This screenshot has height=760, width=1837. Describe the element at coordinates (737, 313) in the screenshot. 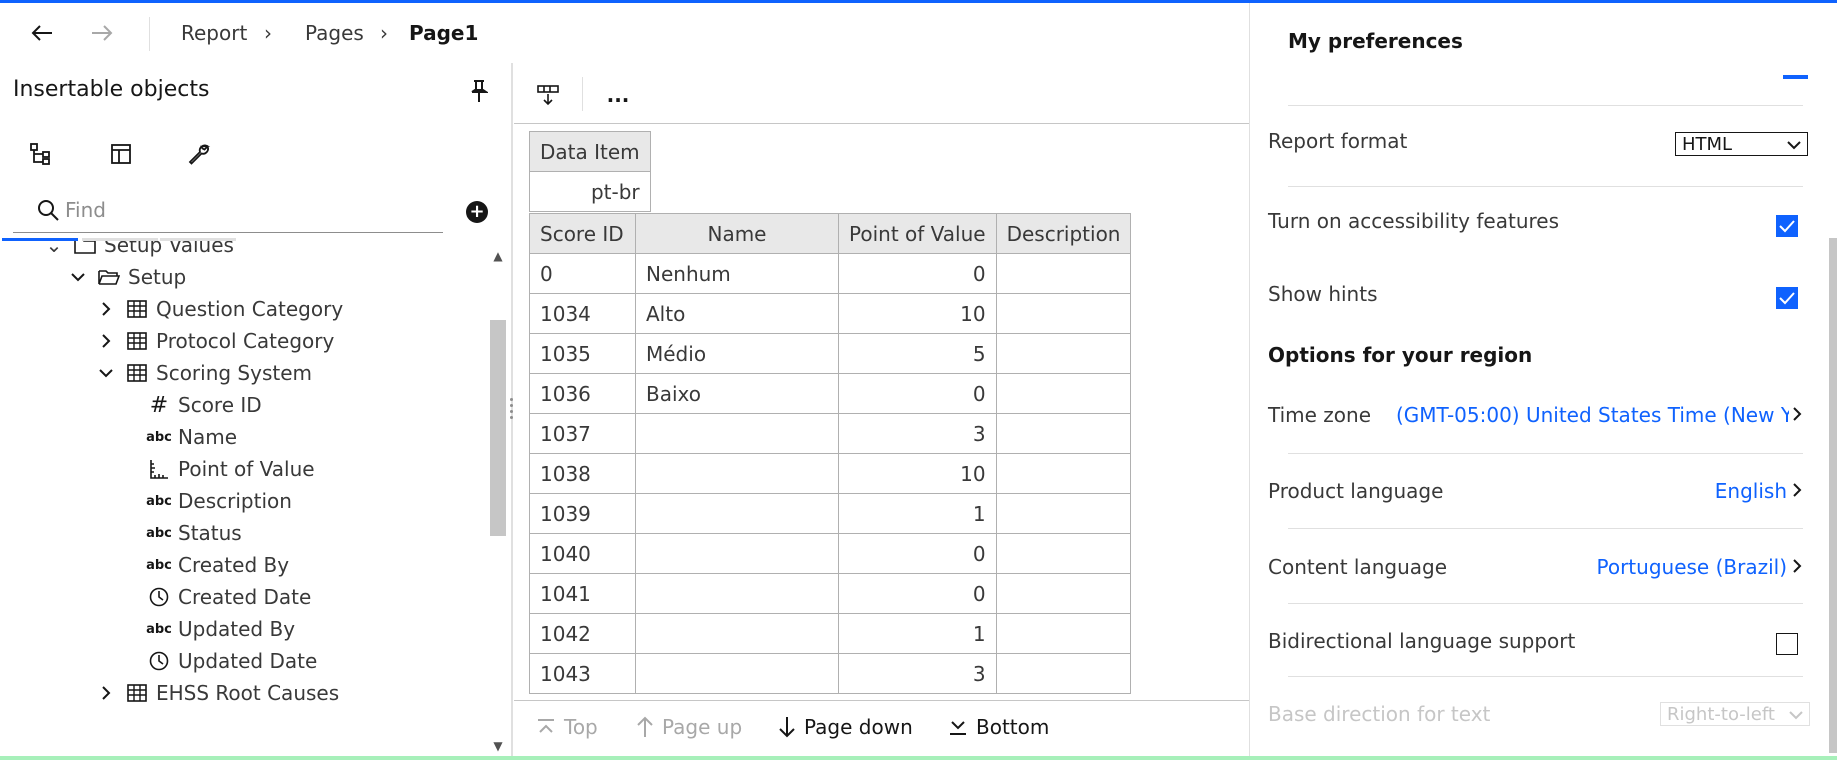

I see `table-cell: Alto` at that location.